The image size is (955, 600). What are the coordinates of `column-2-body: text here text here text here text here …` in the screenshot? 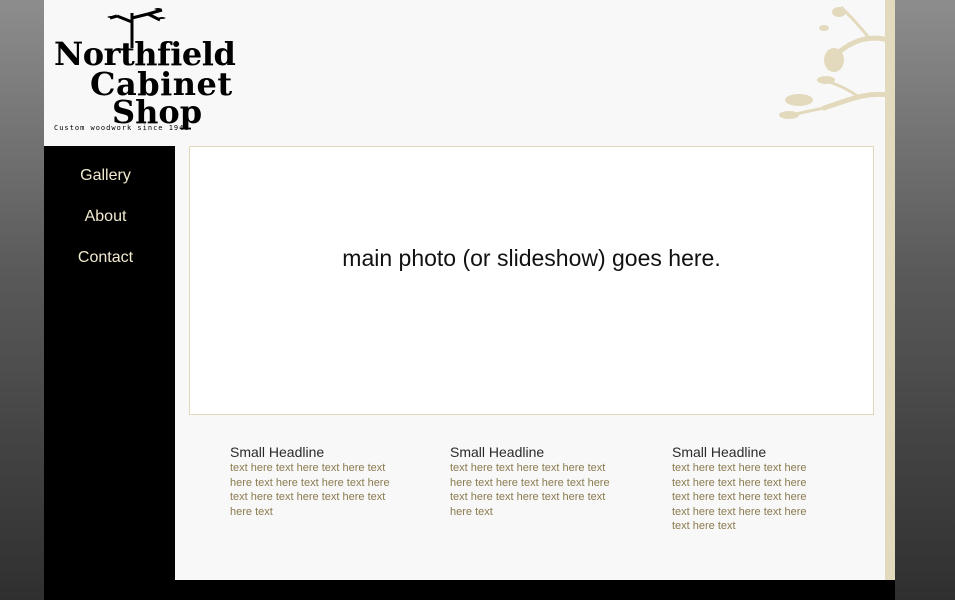 It's located at (530, 490).